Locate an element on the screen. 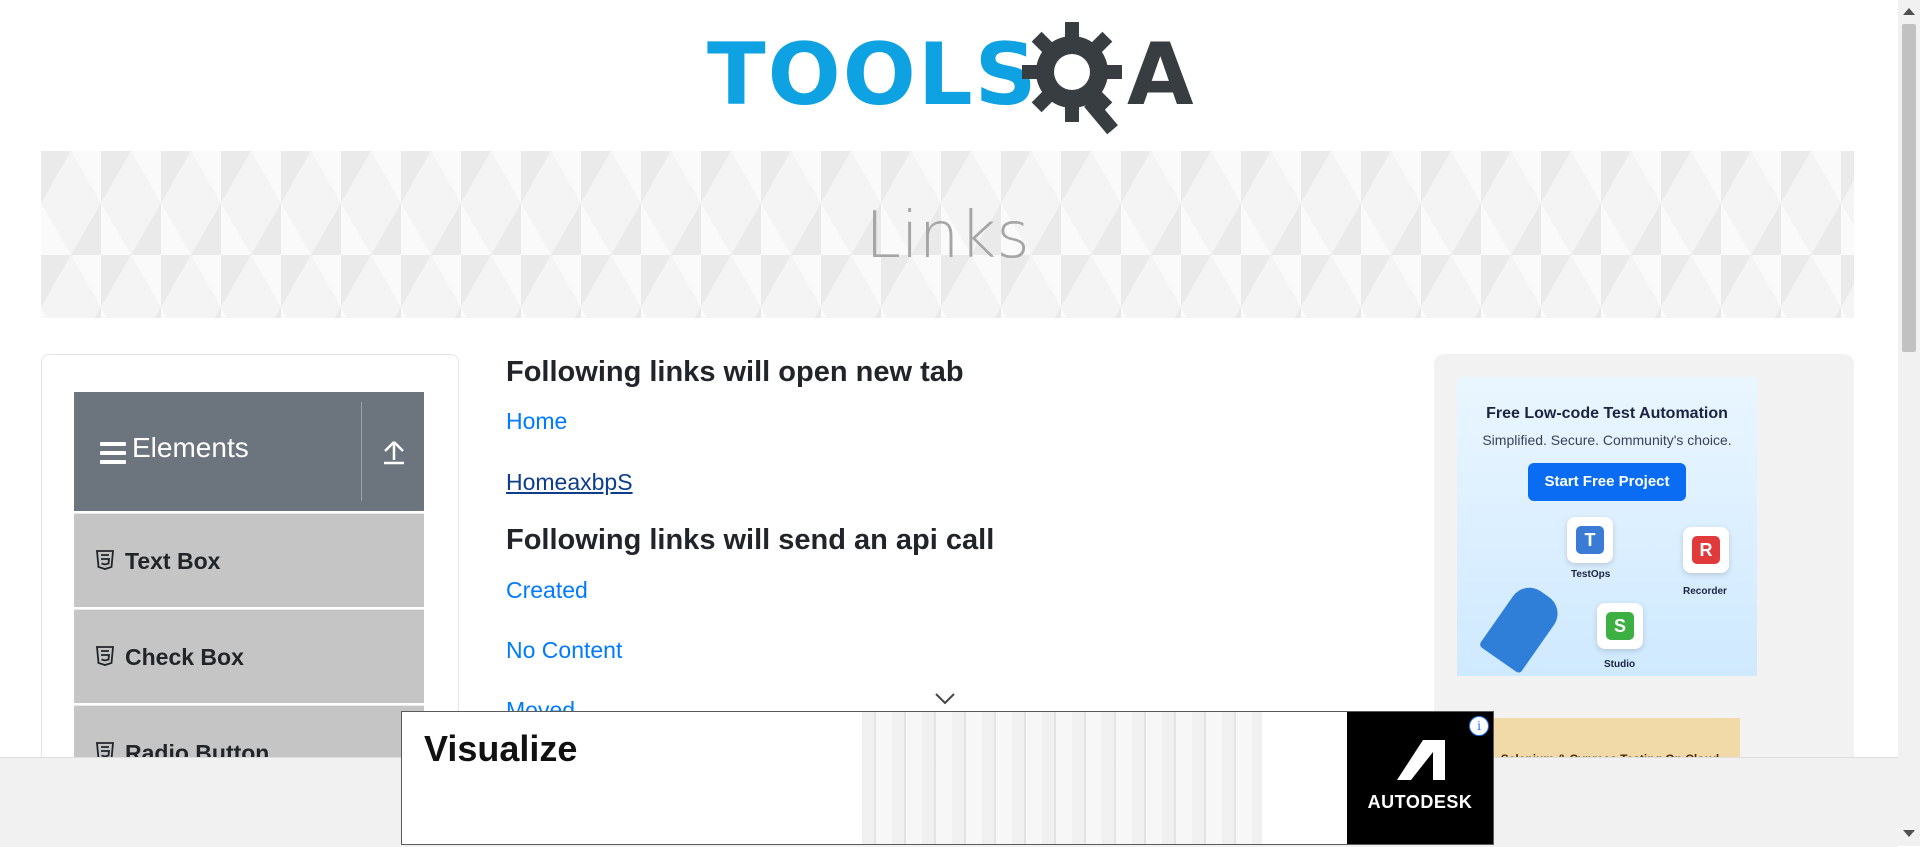 The height and width of the screenshot is (847, 1920). studio-caption: Studio is located at coordinates (1620, 664).